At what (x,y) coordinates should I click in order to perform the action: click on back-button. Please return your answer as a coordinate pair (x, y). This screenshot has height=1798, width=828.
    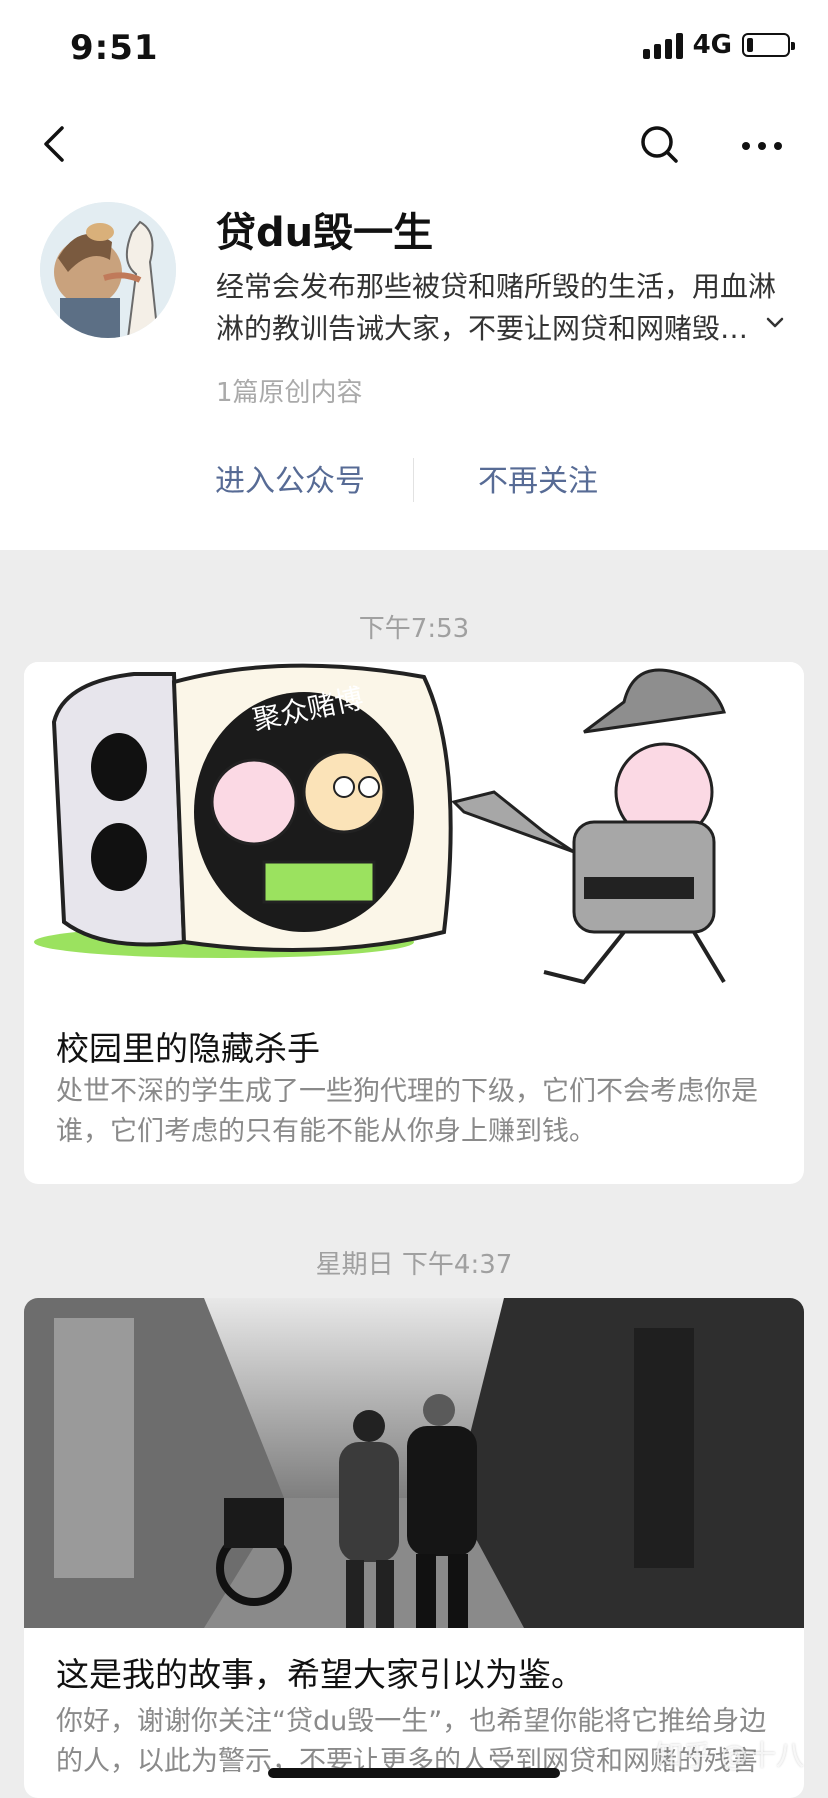
    Looking at the image, I should click on (56, 142).